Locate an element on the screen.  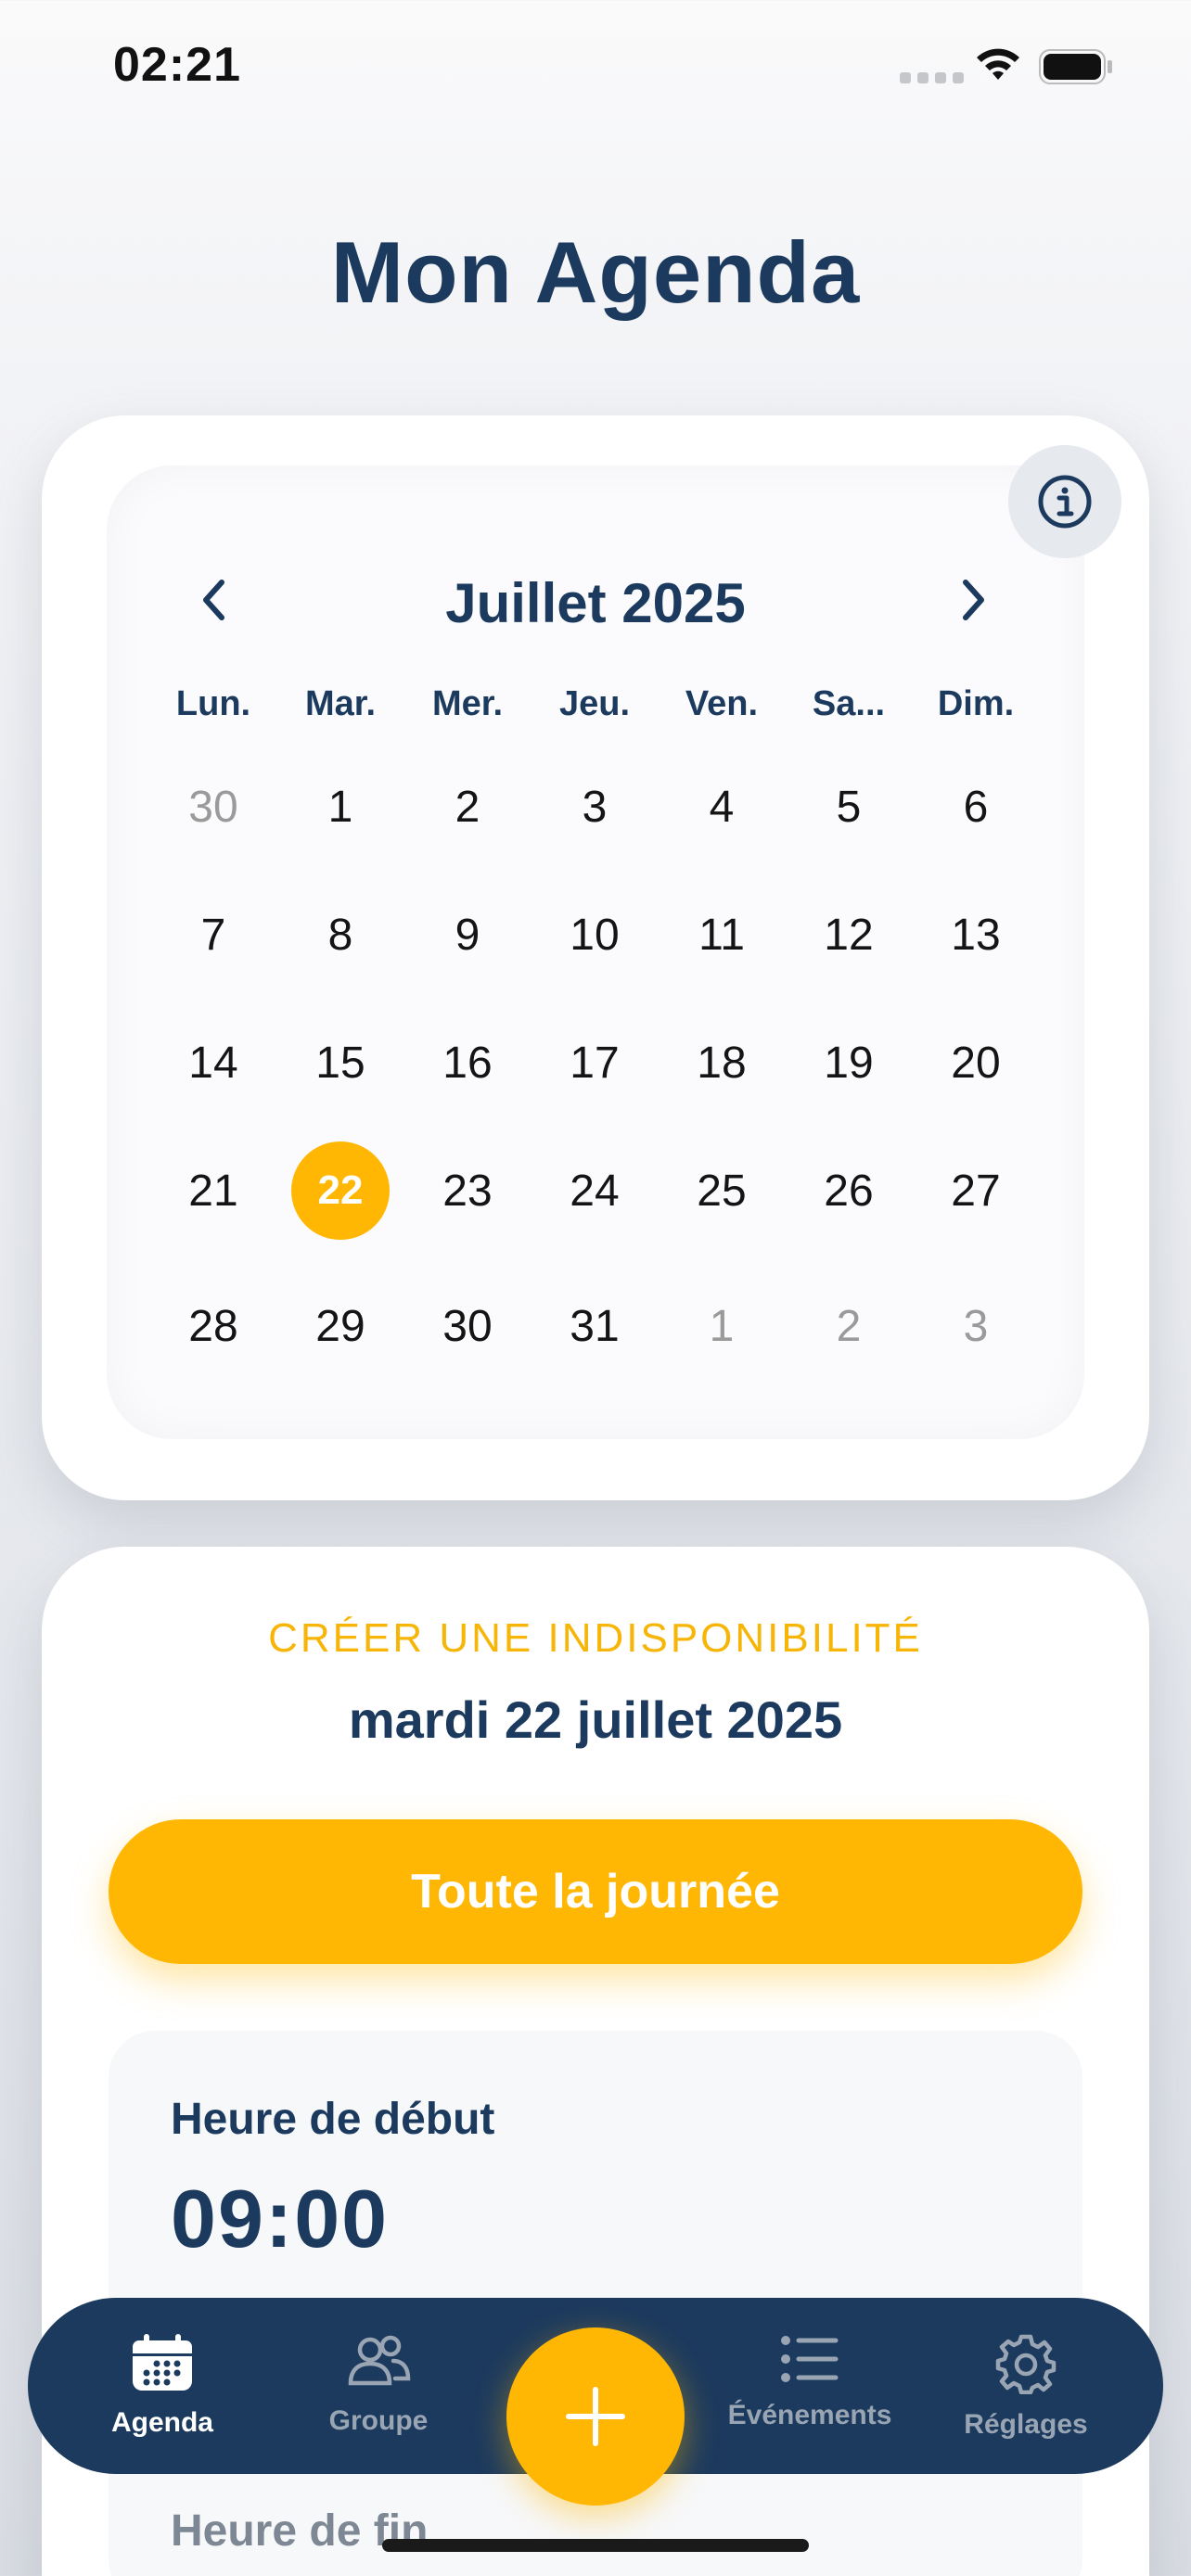
calendar-day: 14 is located at coordinates (213, 1063).